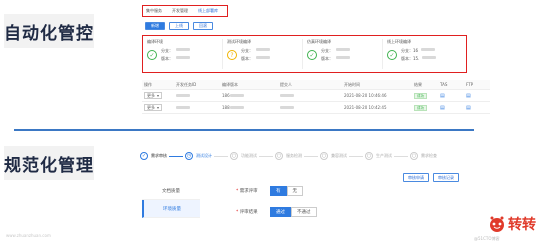 The height and width of the screenshot is (248, 554). Describe the element at coordinates (365, 95) in the screenshot. I see `start-time: 2021-08-20 10:46:46` at that location.